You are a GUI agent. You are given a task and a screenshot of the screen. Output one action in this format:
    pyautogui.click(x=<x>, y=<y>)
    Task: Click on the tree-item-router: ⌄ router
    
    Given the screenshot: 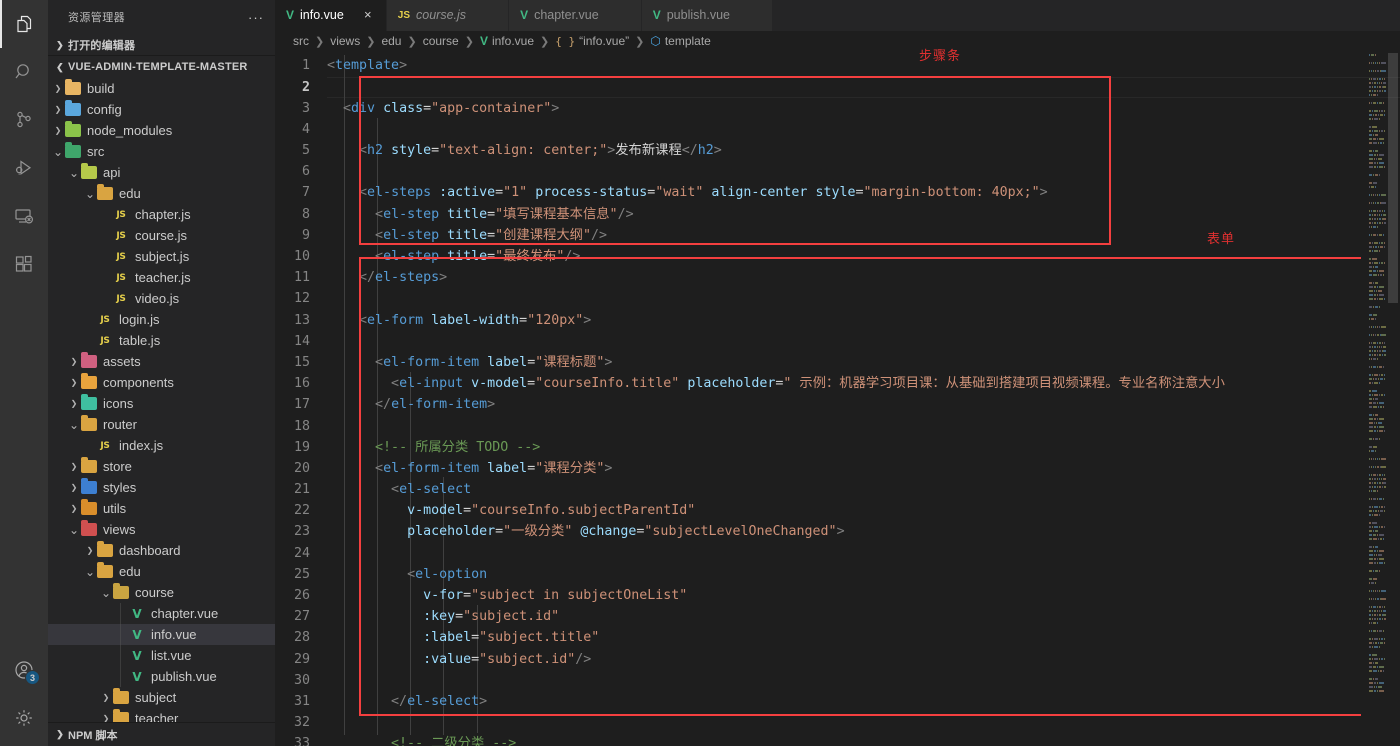 What is the action you would take?
    pyautogui.click(x=161, y=424)
    